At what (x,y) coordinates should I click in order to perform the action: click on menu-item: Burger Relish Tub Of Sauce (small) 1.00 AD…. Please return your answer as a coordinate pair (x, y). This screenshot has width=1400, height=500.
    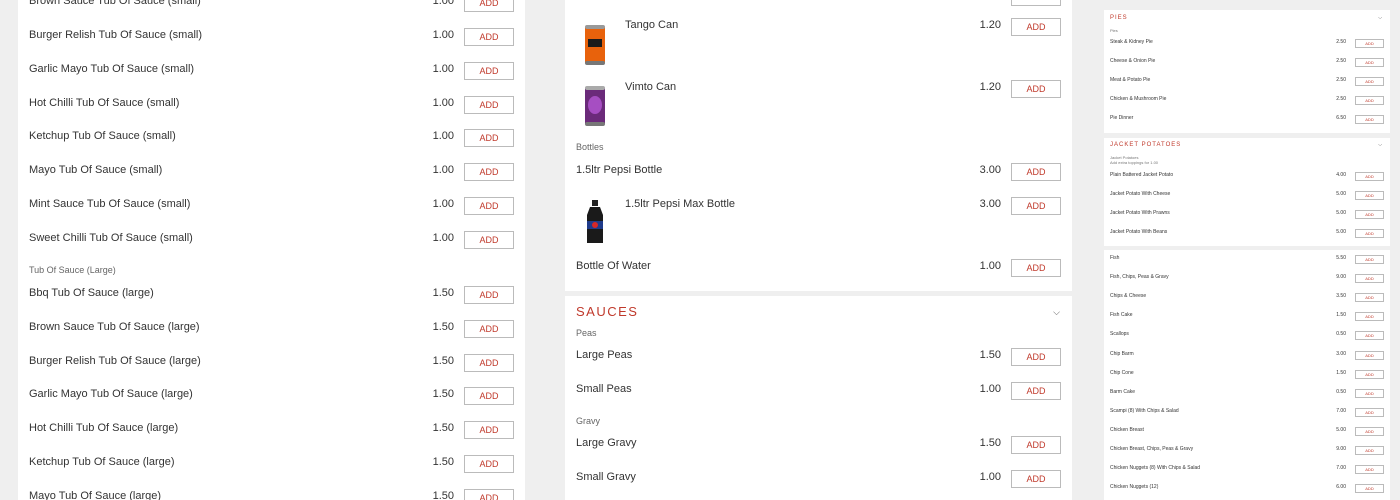
    Looking at the image, I should click on (271, 38).